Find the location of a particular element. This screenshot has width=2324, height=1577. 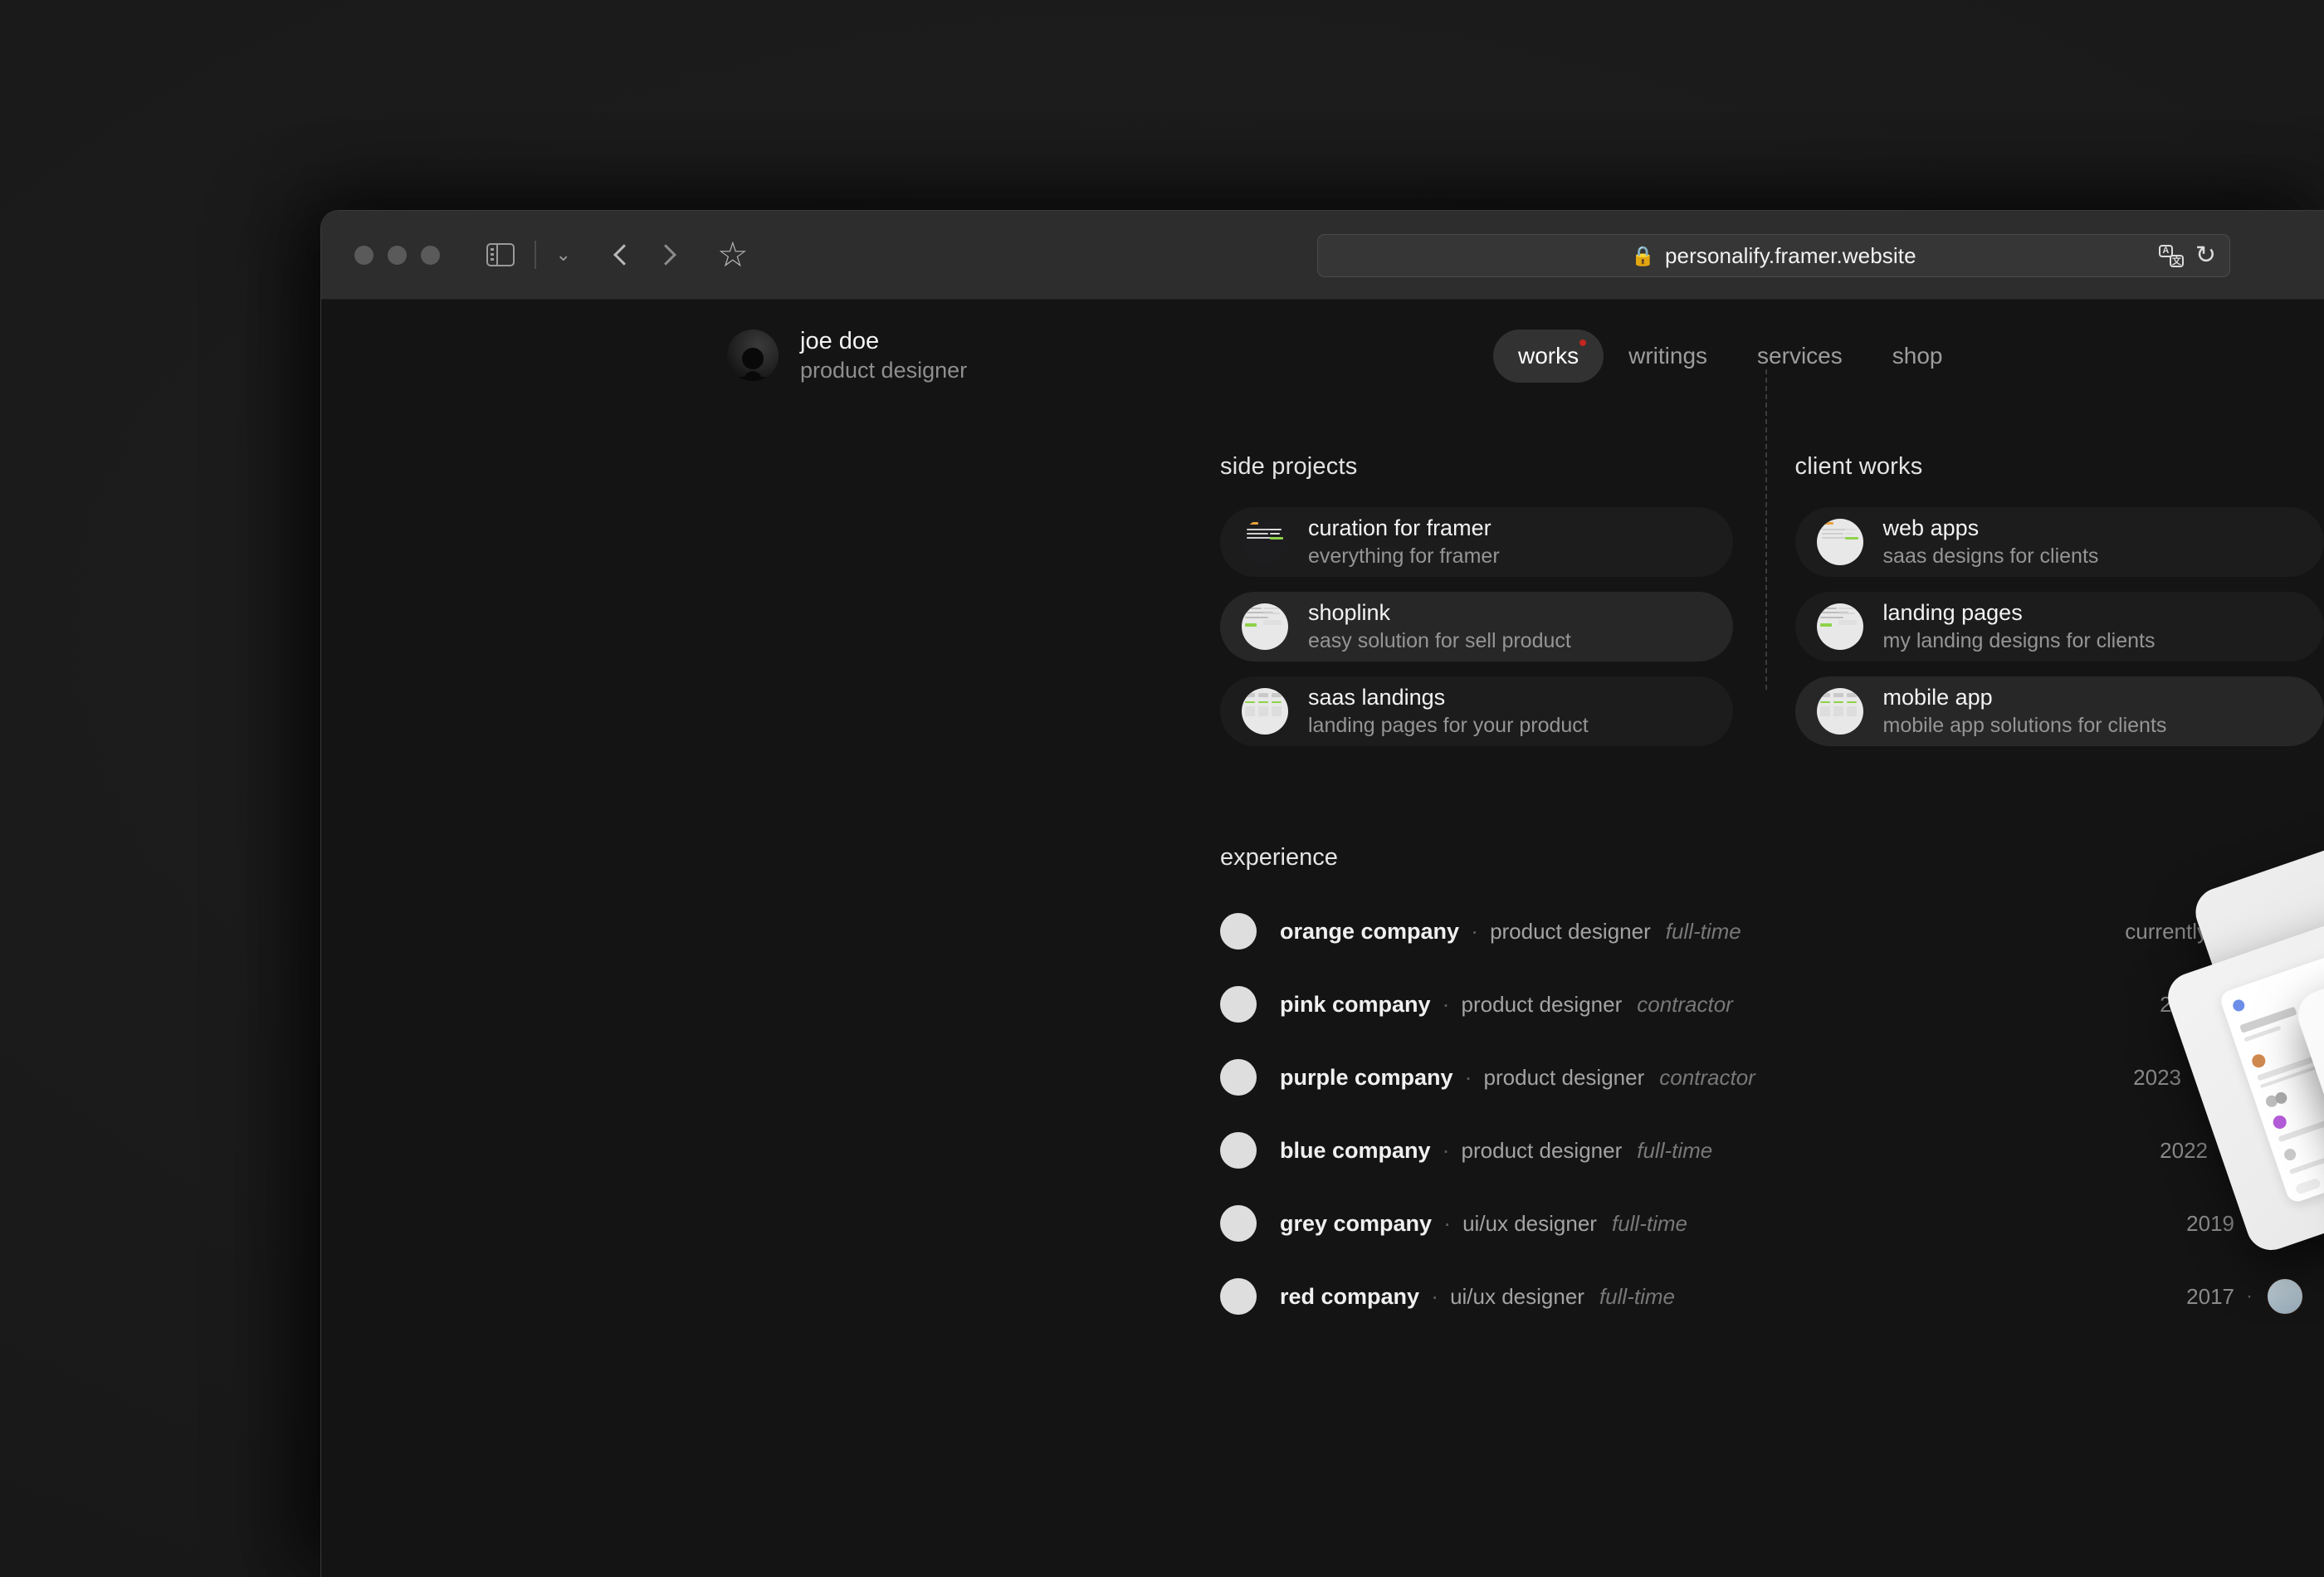

nav-item-label: shop is located at coordinates (1917, 355).